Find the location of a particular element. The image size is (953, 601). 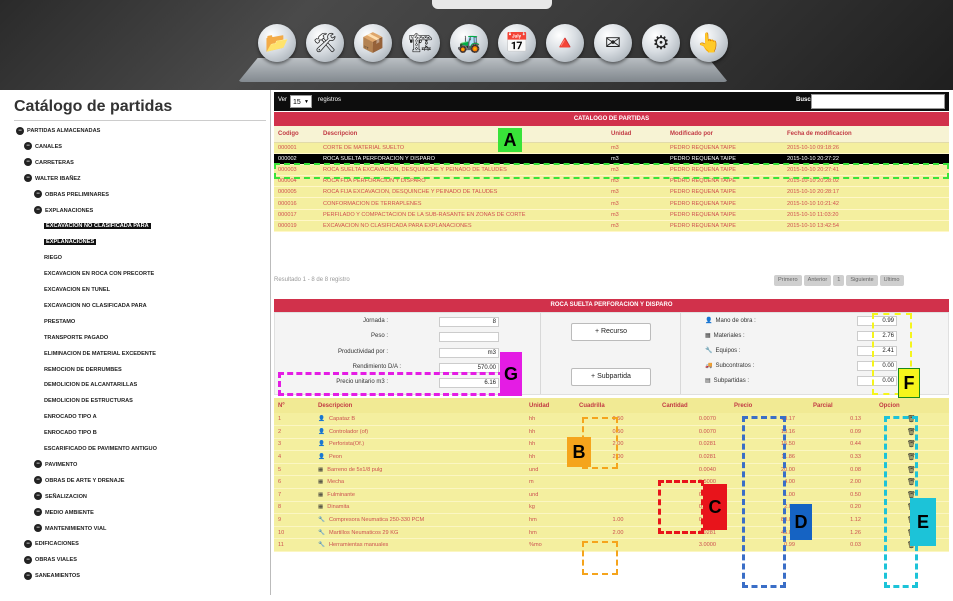

column-header: Fecha de modificacion is located at coordinates (866, 134).